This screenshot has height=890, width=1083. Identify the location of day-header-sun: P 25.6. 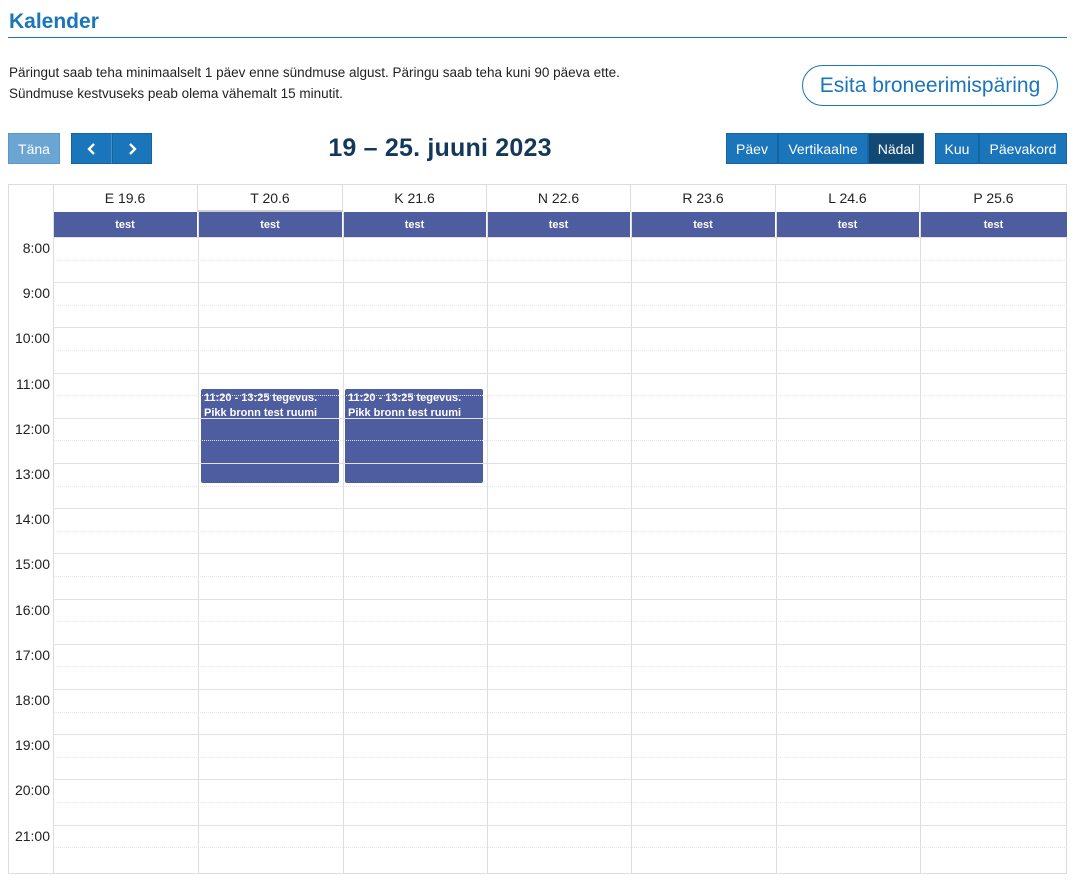
(993, 198).